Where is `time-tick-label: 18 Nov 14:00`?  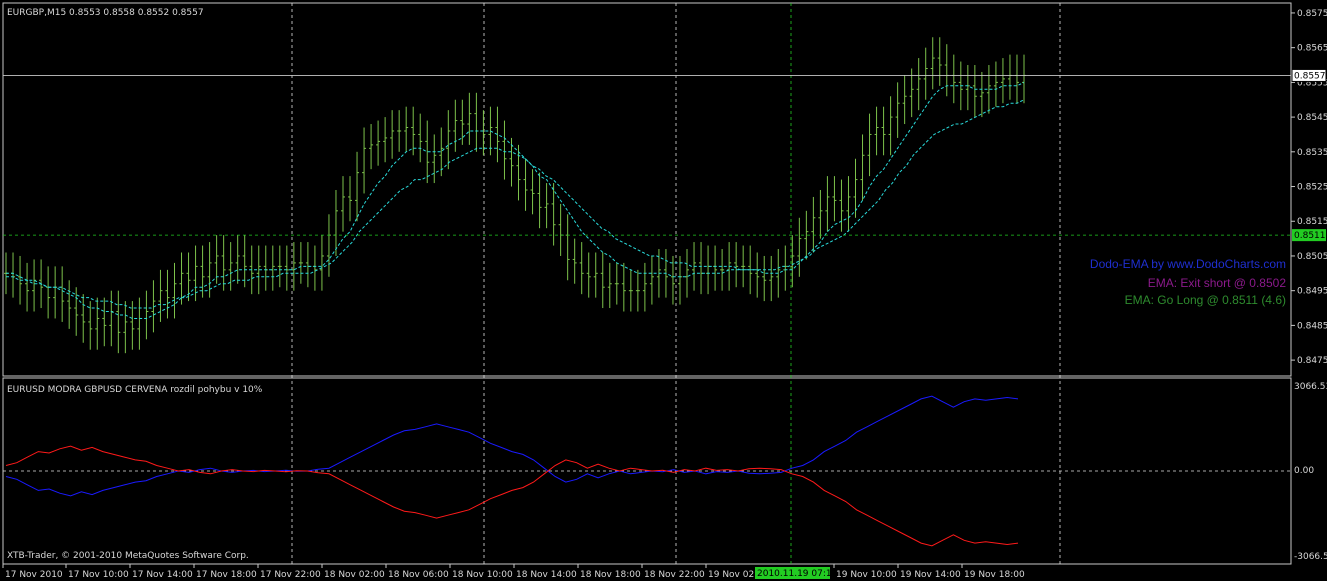 time-tick-label: 18 Nov 14:00 is located at coordinates (546, 575).